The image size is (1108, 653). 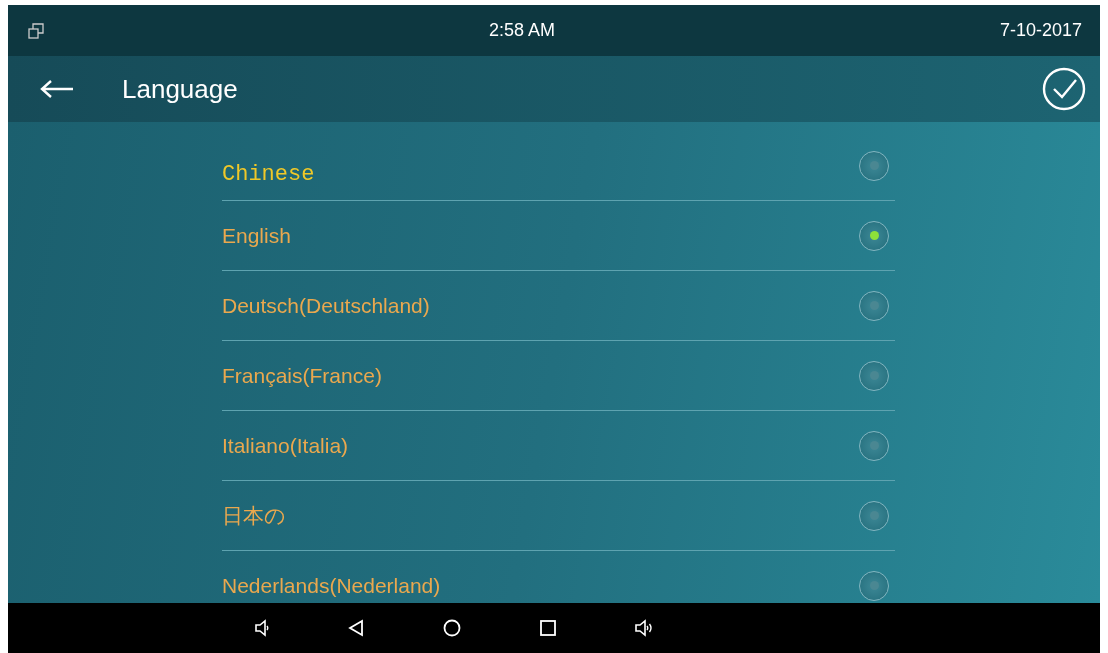 What do you see at coordinates (257, 235) in the screenshot?
I see `language-label: English` at bounding box center [257, 235].